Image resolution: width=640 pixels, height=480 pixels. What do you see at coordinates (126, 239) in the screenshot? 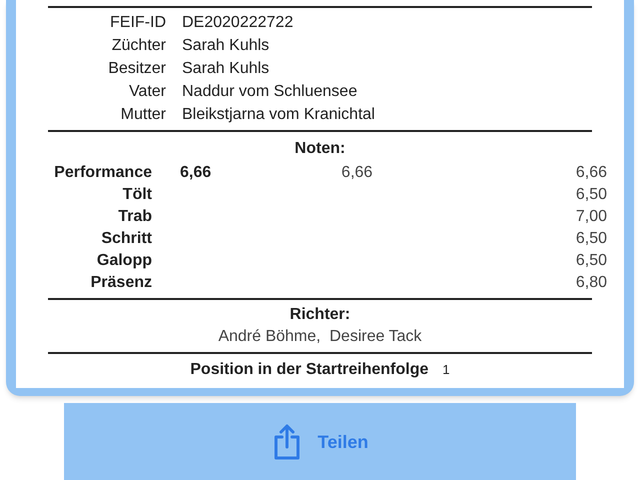
I see `score-label: Schritt` at bounding box center [126, 239].